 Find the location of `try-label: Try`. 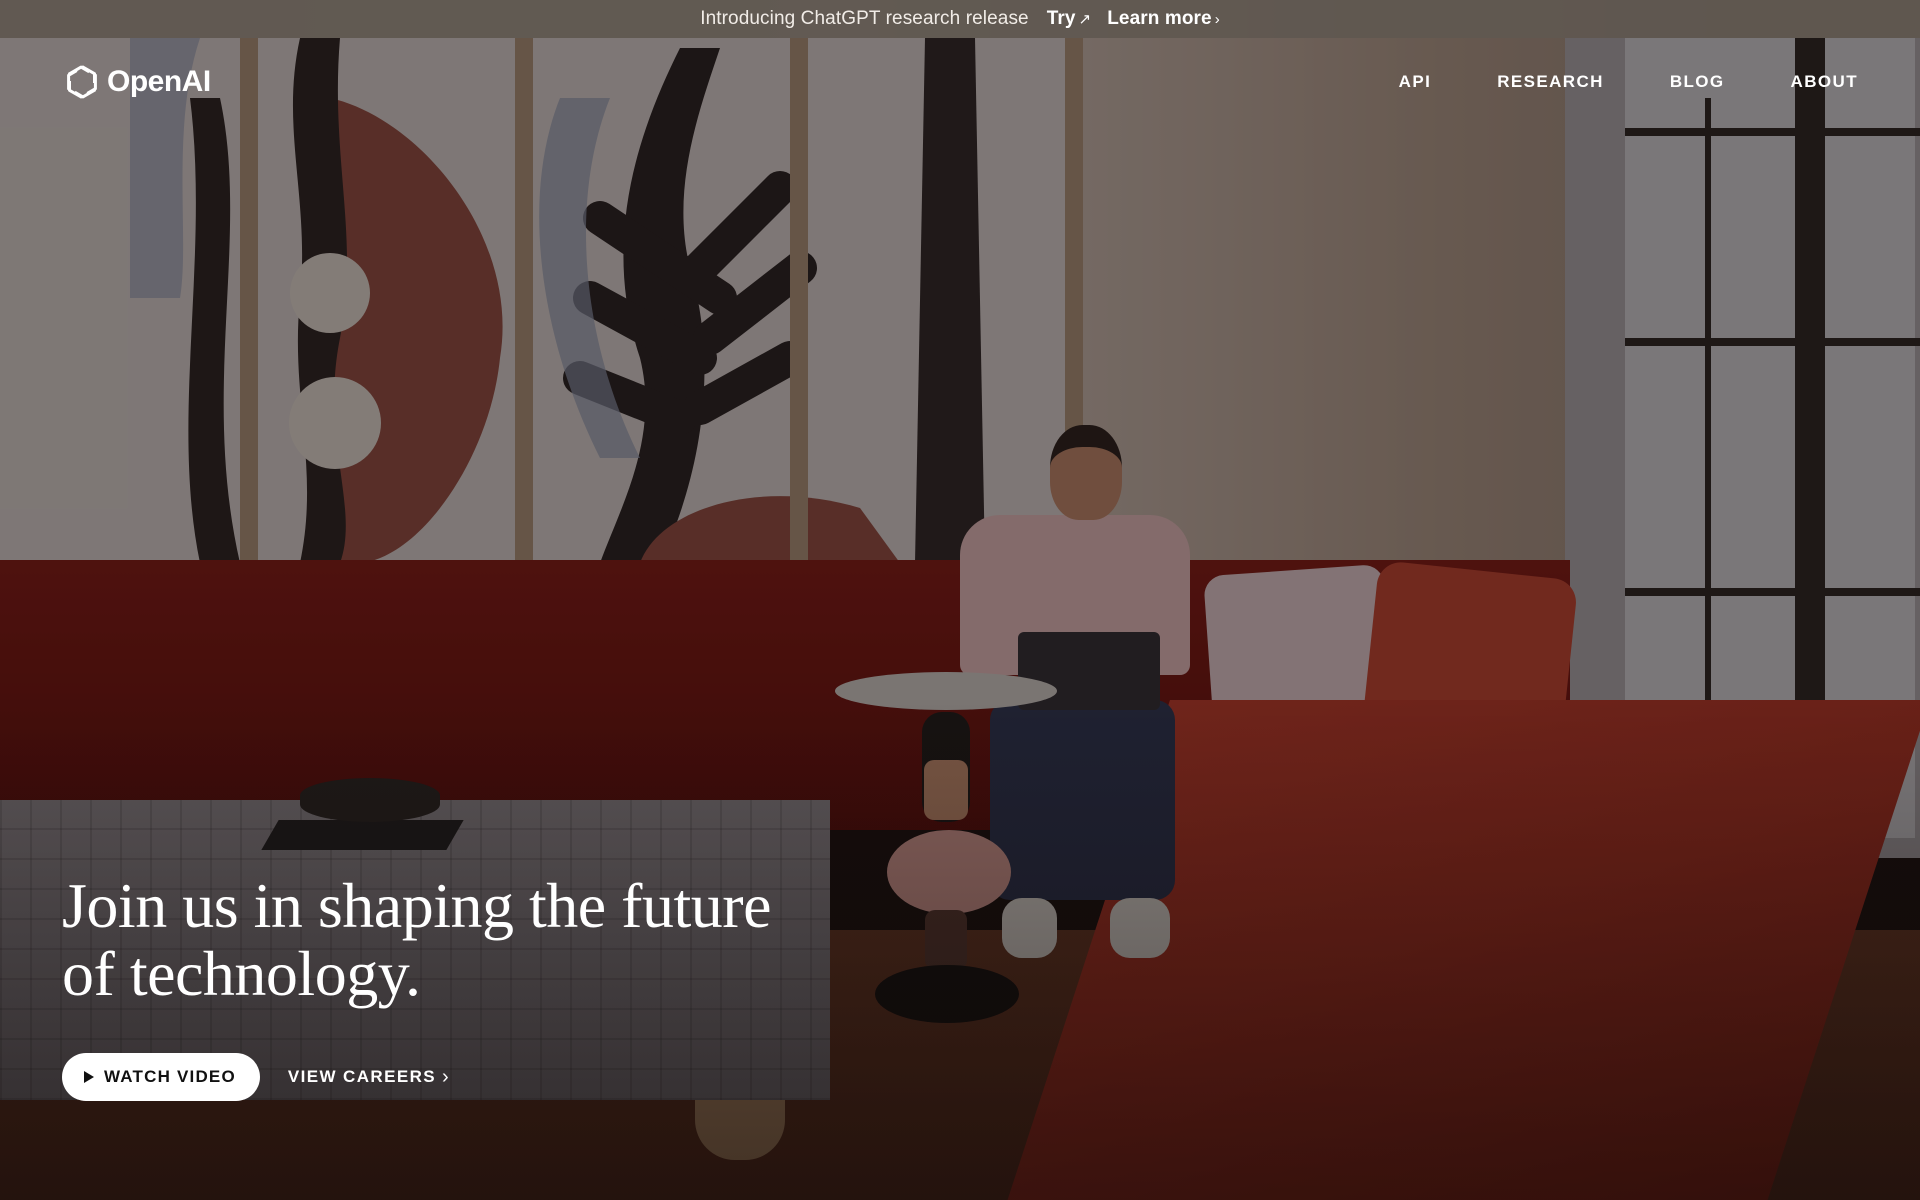

try-label: Try is located at coordinates (1061, 18).